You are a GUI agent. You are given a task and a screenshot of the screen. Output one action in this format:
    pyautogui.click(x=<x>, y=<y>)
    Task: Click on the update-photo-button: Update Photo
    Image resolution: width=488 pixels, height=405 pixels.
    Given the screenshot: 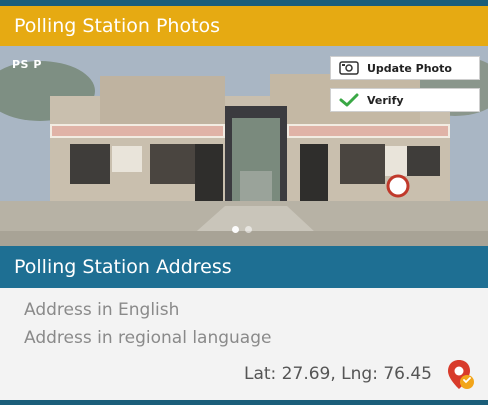 What is the action you would take?
    pyautogui.click(x=405, y=68)
    